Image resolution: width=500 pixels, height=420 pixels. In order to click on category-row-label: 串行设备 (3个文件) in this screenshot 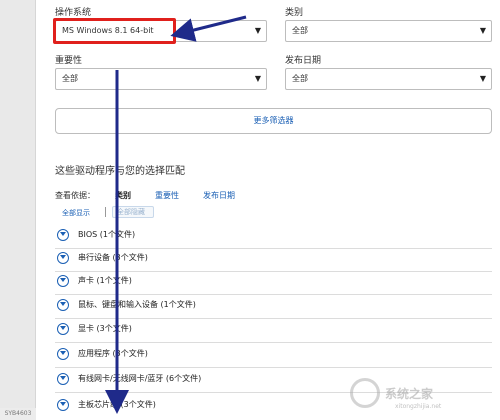, I will do `click(113, 257)`.